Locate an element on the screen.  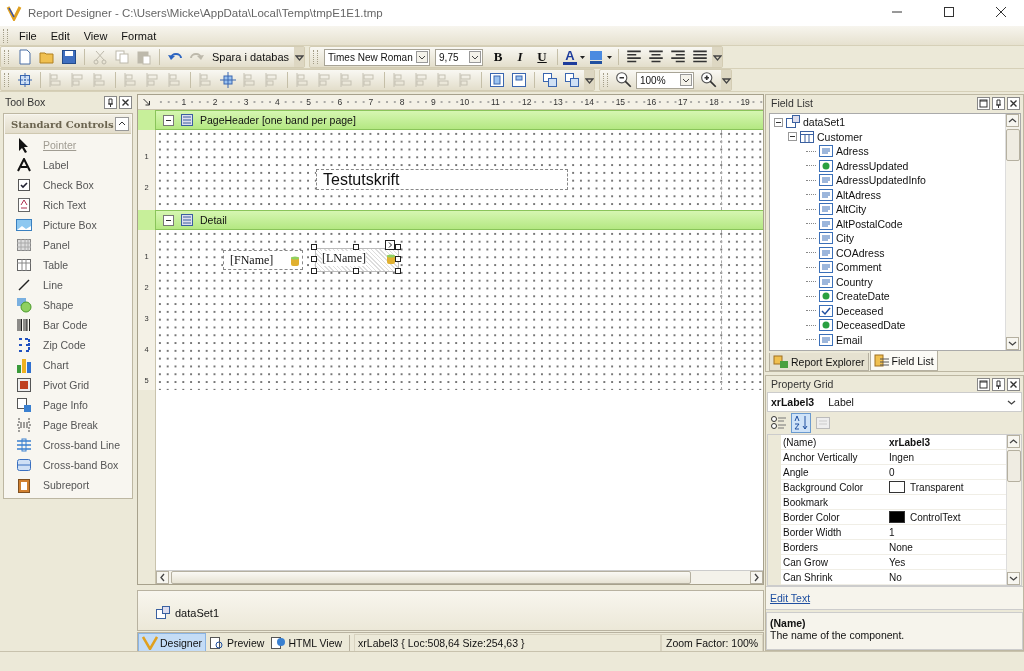
tree-item: Deceased is located at coordinates (860, 310).